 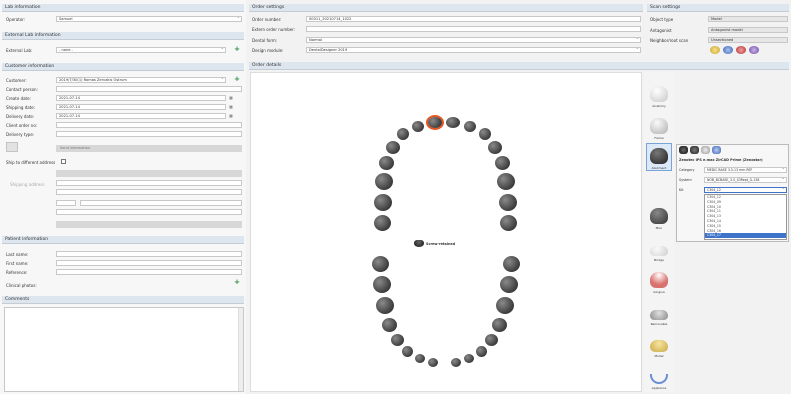 What do you see at coordinates (12, 147) in the screenshot?
I see `delivery-type-button` at bounding box center [12, 147].